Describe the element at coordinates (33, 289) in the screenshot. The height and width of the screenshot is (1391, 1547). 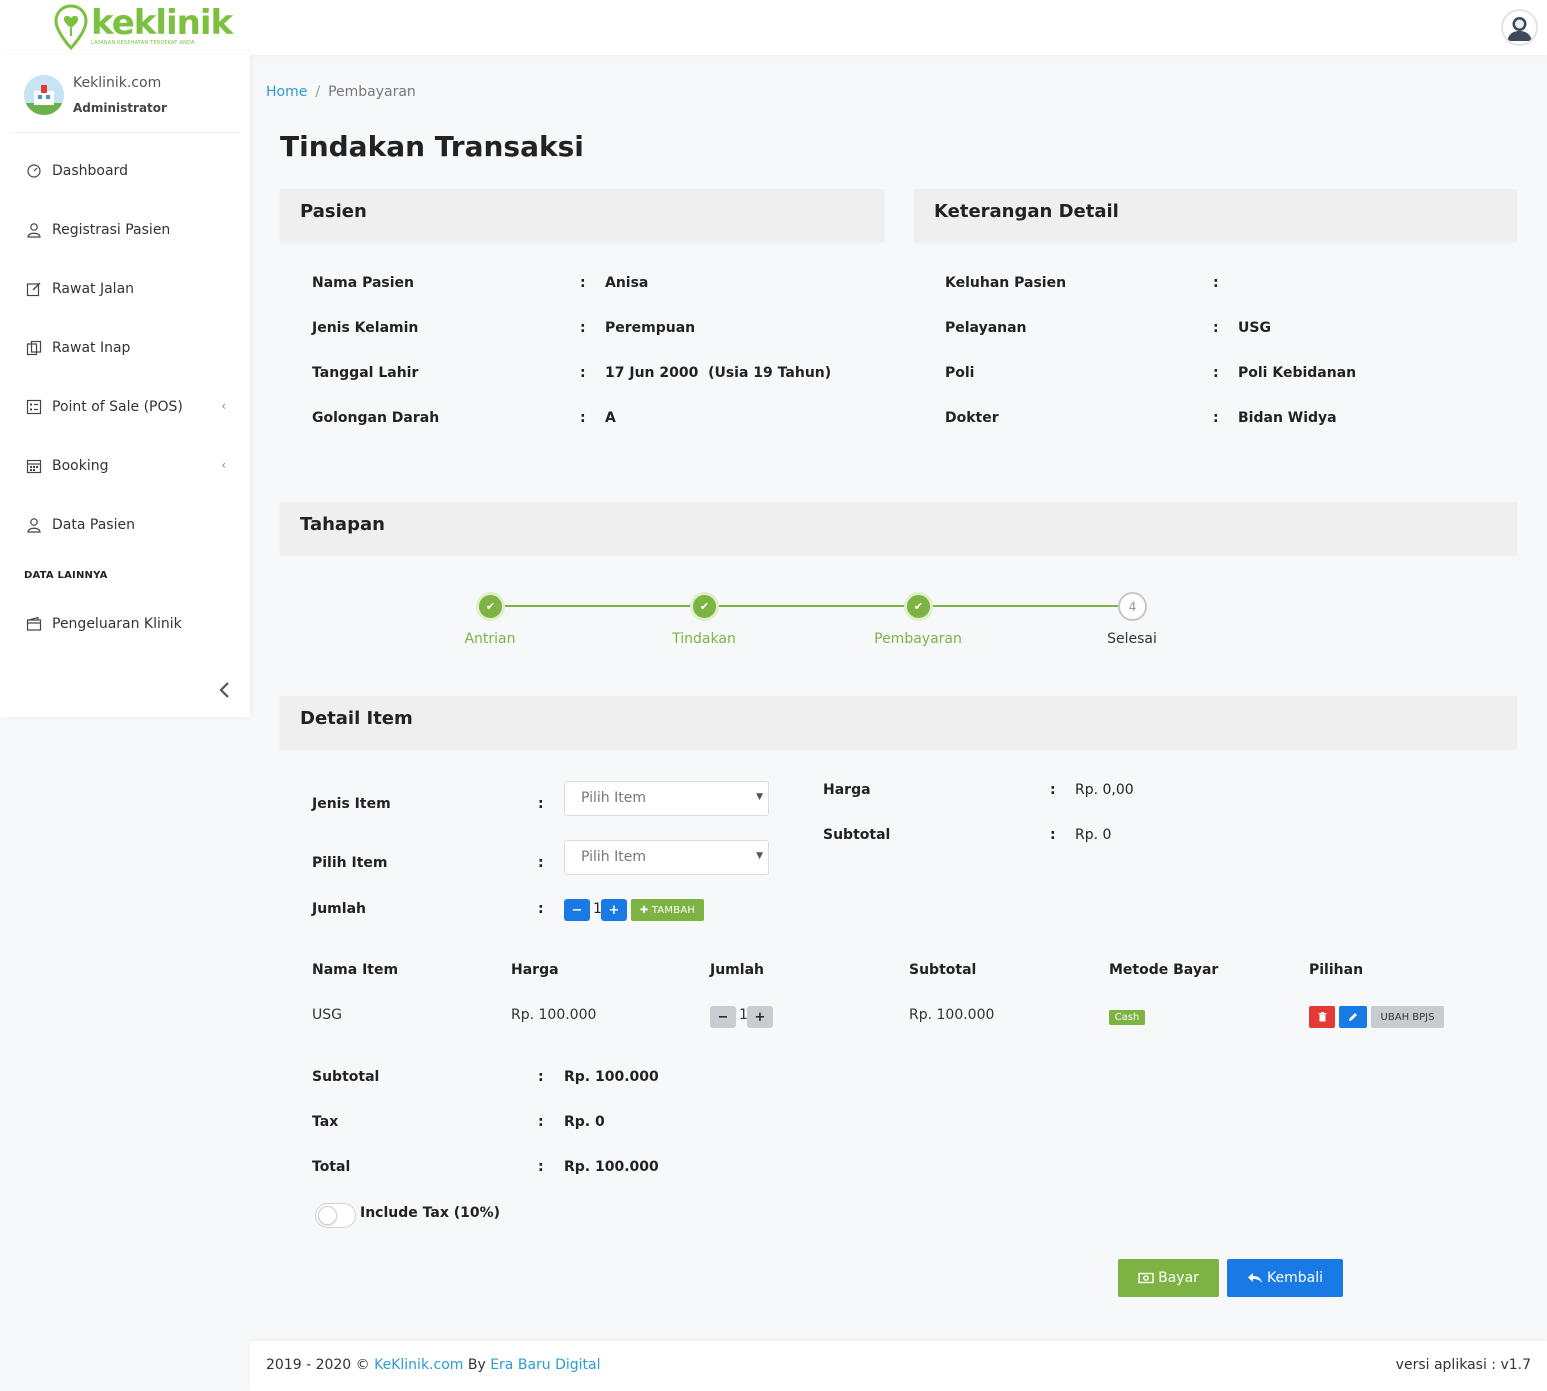
I see `edit-icon` at that location.